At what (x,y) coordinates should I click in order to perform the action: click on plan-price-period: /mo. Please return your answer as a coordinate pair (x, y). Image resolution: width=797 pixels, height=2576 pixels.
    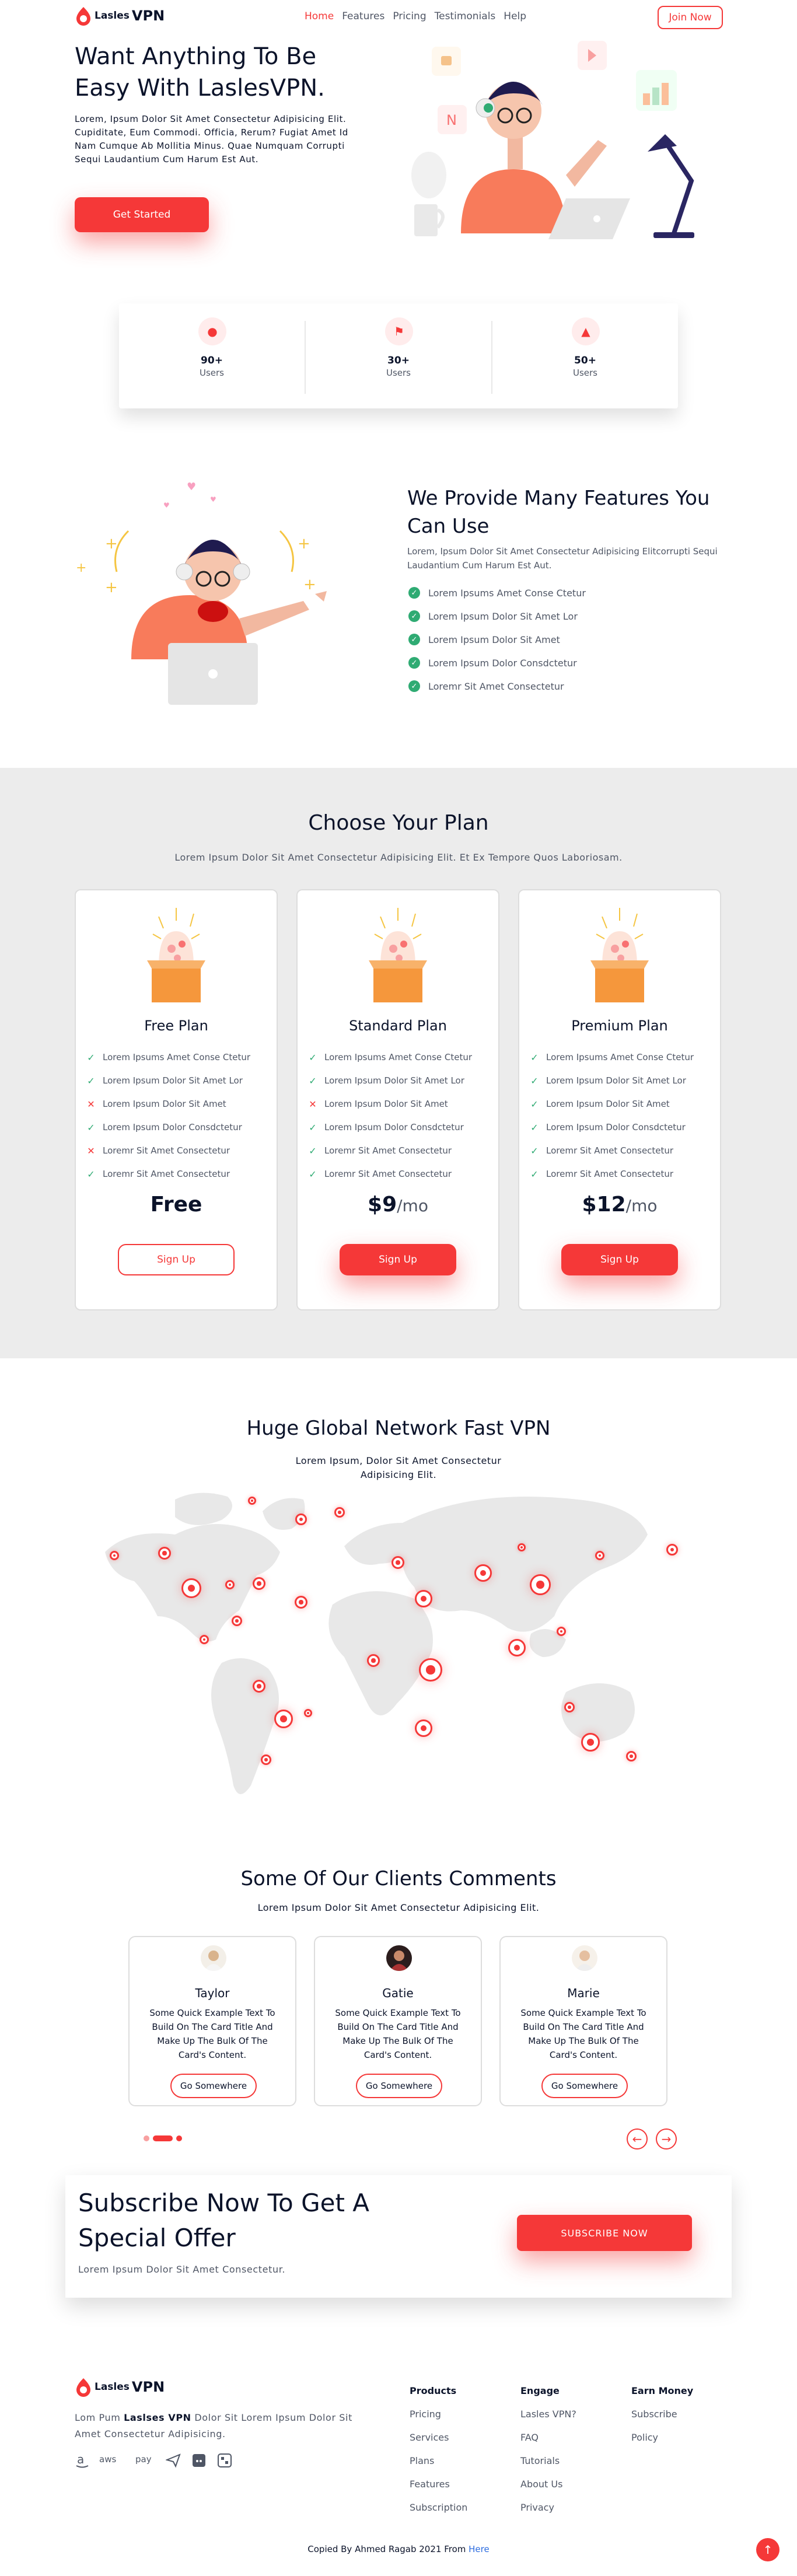
    Looking at the image, I should click on (641, 1205).